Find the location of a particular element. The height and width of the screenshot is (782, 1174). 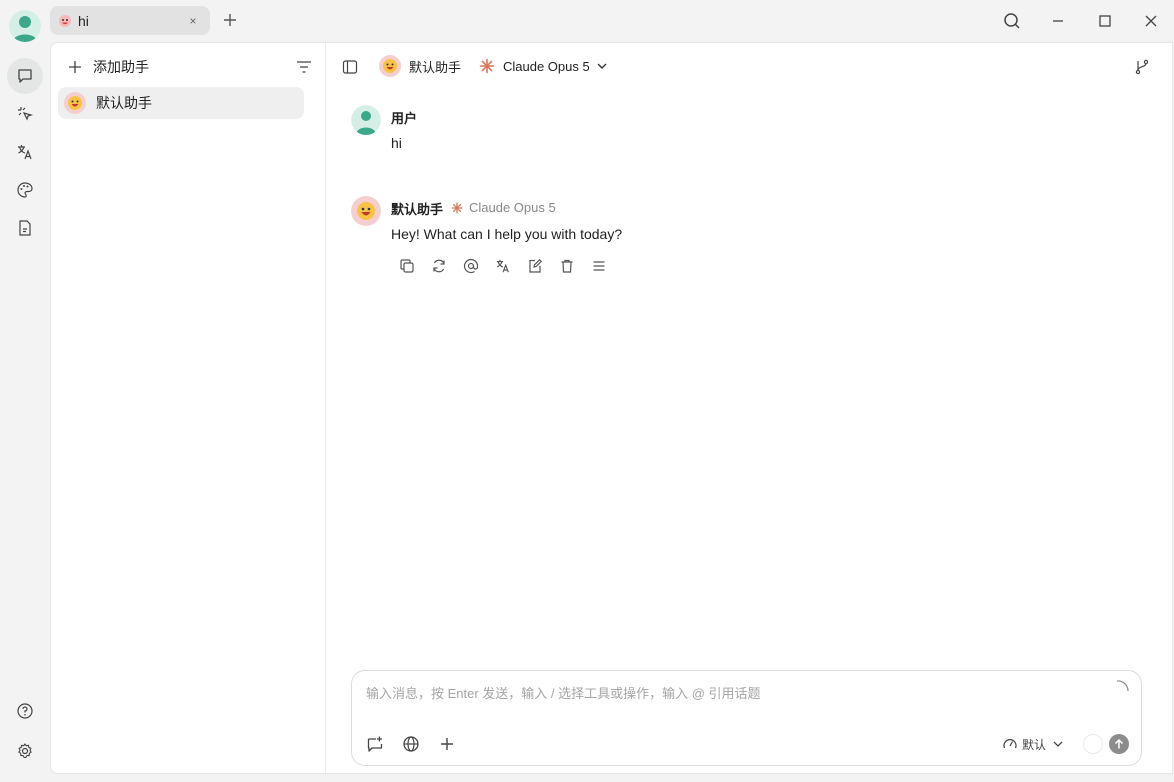

search-icon is located at coordinates (1012, 21).